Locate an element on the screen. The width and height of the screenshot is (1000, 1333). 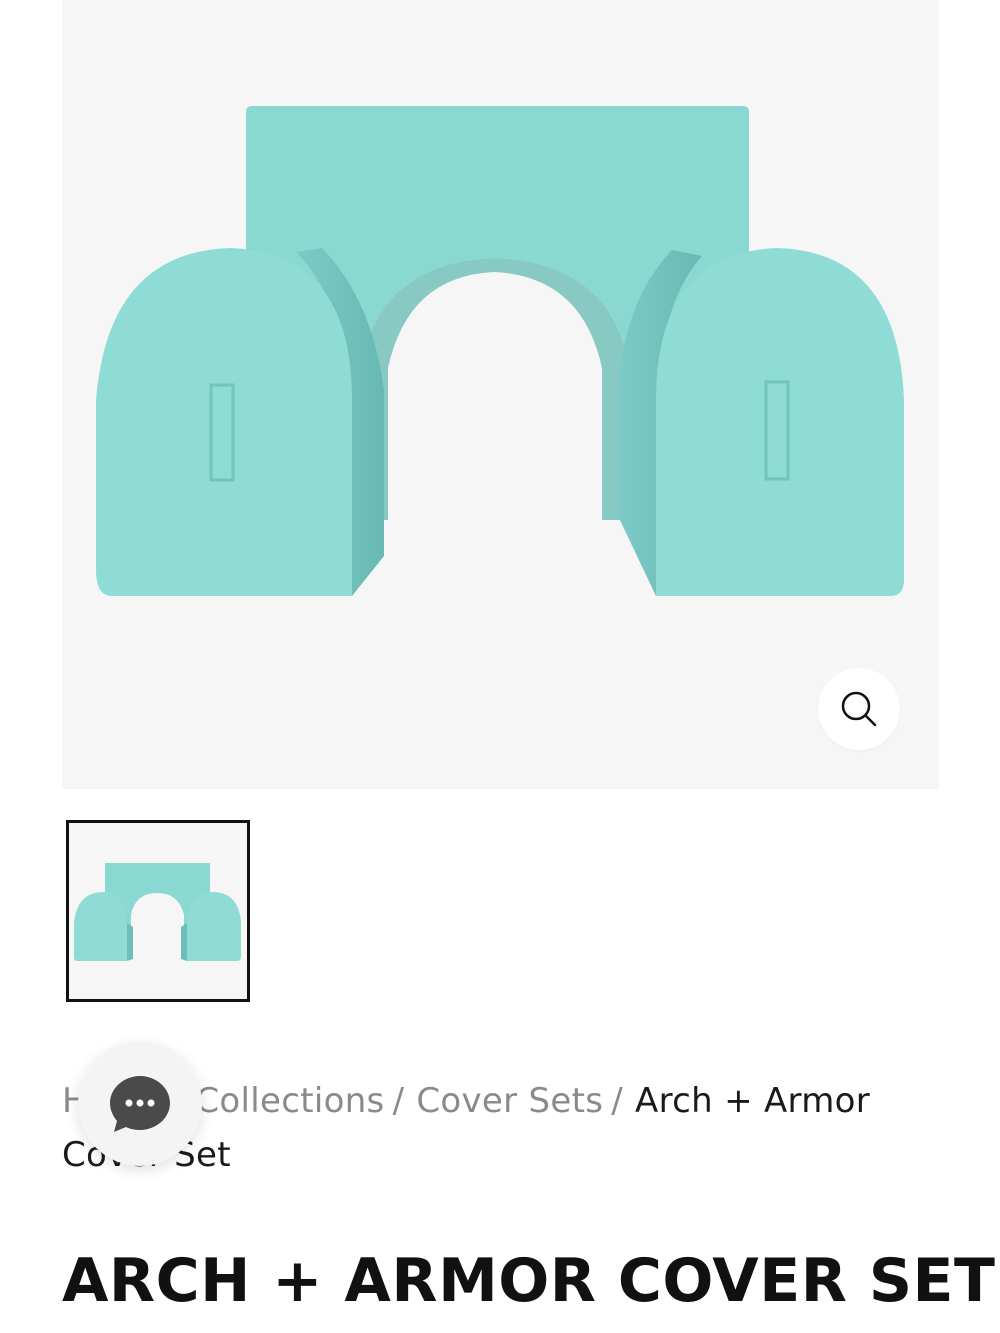
chat-bubble-icon is located at coordinates (140, 1104).